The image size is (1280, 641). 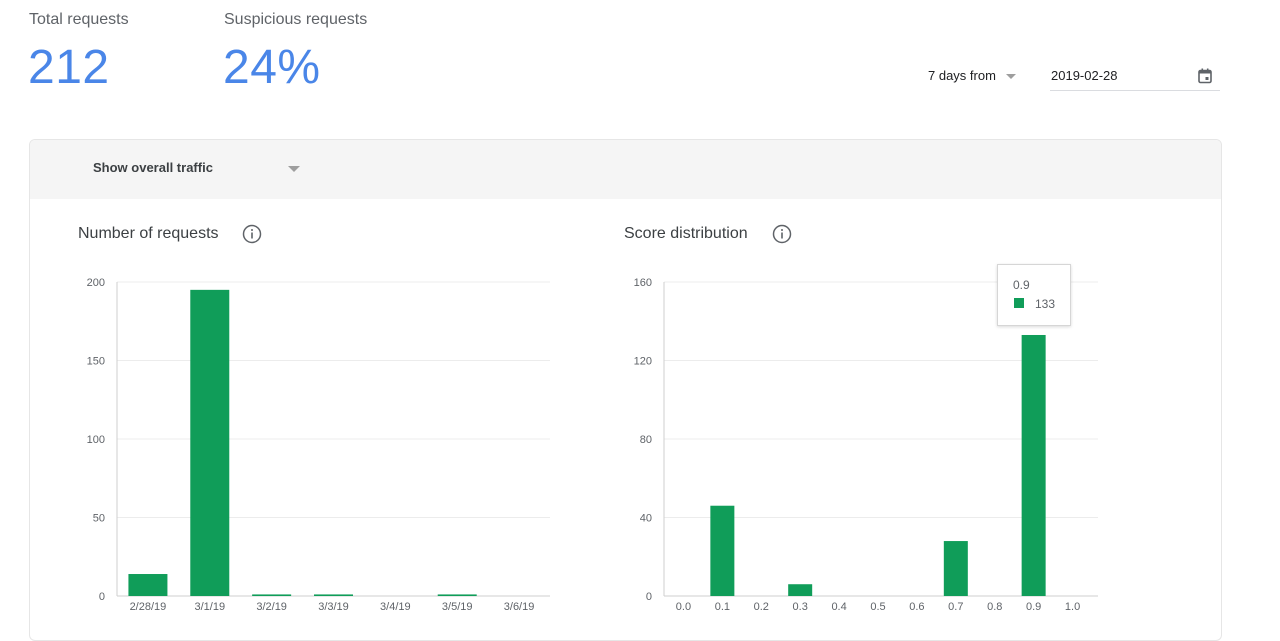 I want to click on x-tick-label: 0.5, so click(x=877, y=607).